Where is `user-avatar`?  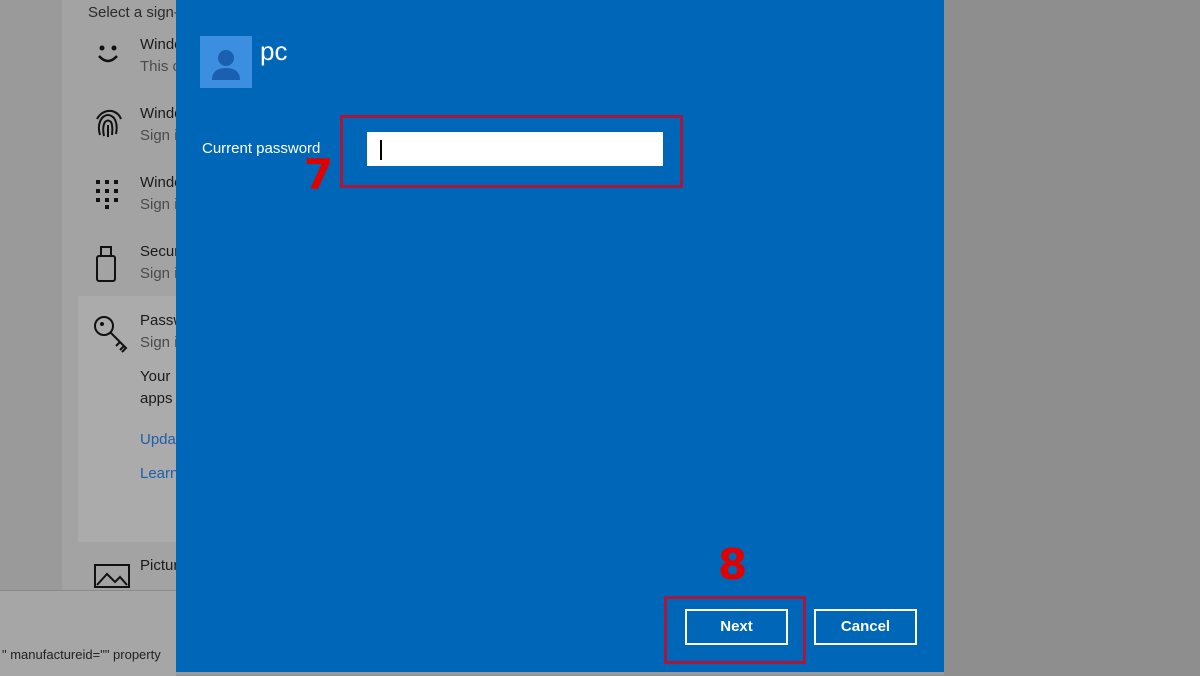 user-avatar is located at coordinates (226, 62).